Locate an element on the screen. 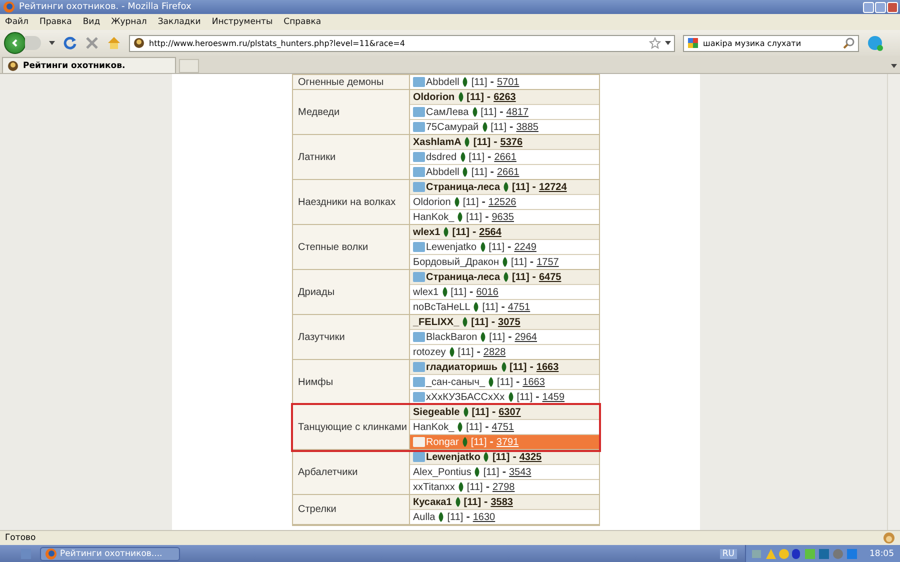  search-engine-icon is located at coordinates (693, 43).